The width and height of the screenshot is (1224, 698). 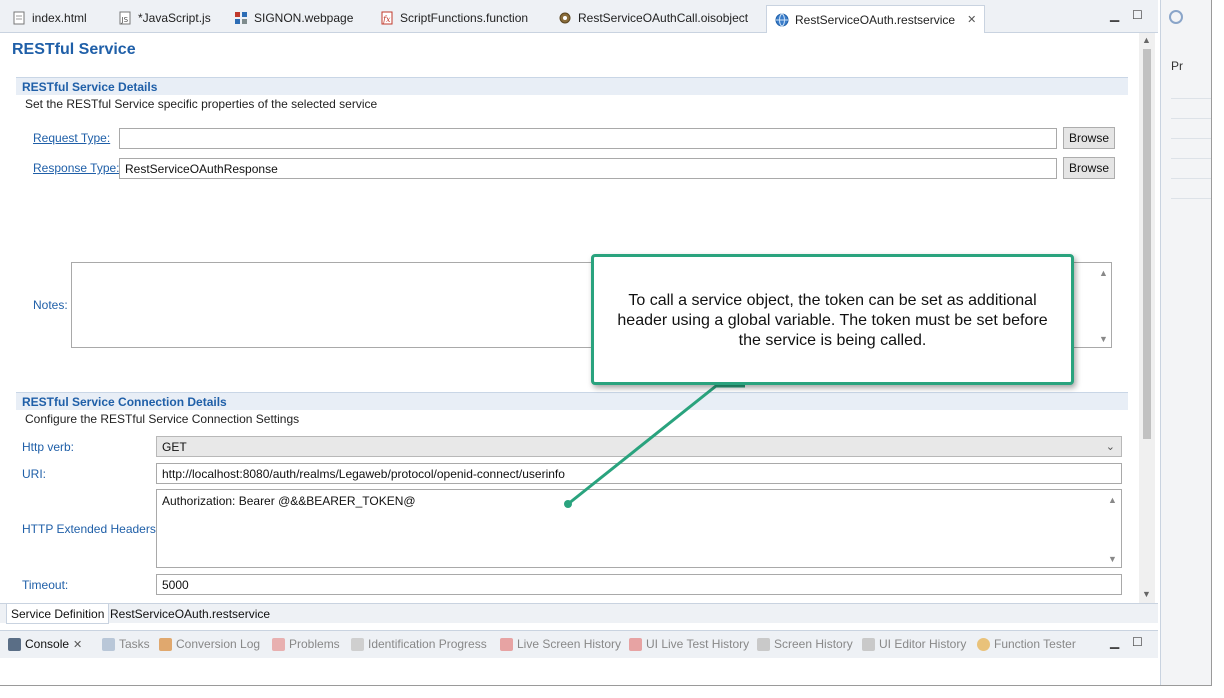 I want to click on problems-icon, so click(x=278, y=644).